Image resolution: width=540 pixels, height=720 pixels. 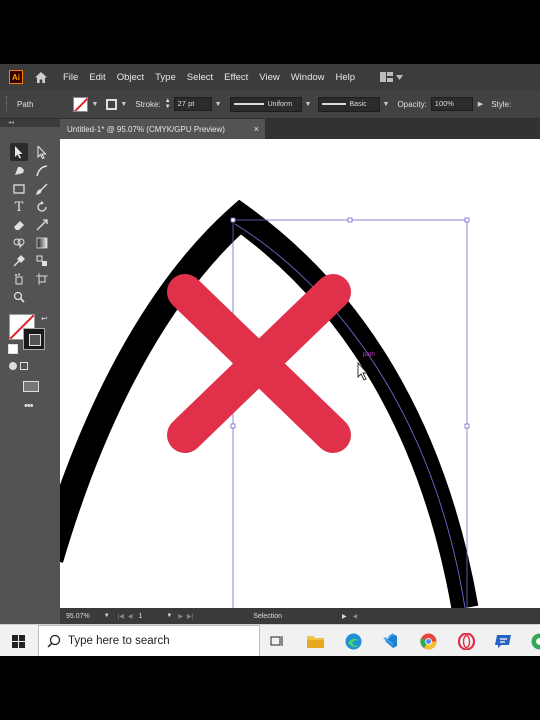 What do you see at coordinates (42, 171) in the screenshot?
I see `curvature-tool-icon` at bounding box center [42, 171].